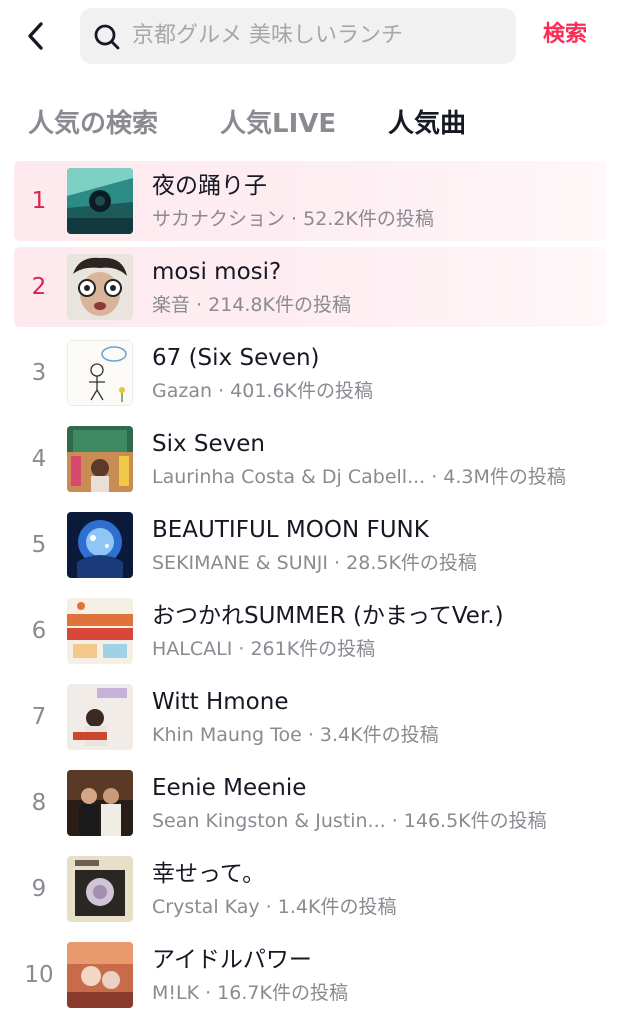  What do you see at coordinates (39, 717) in the screenshot?
I see `song-rank: 7` at bounding box center [39, 717].